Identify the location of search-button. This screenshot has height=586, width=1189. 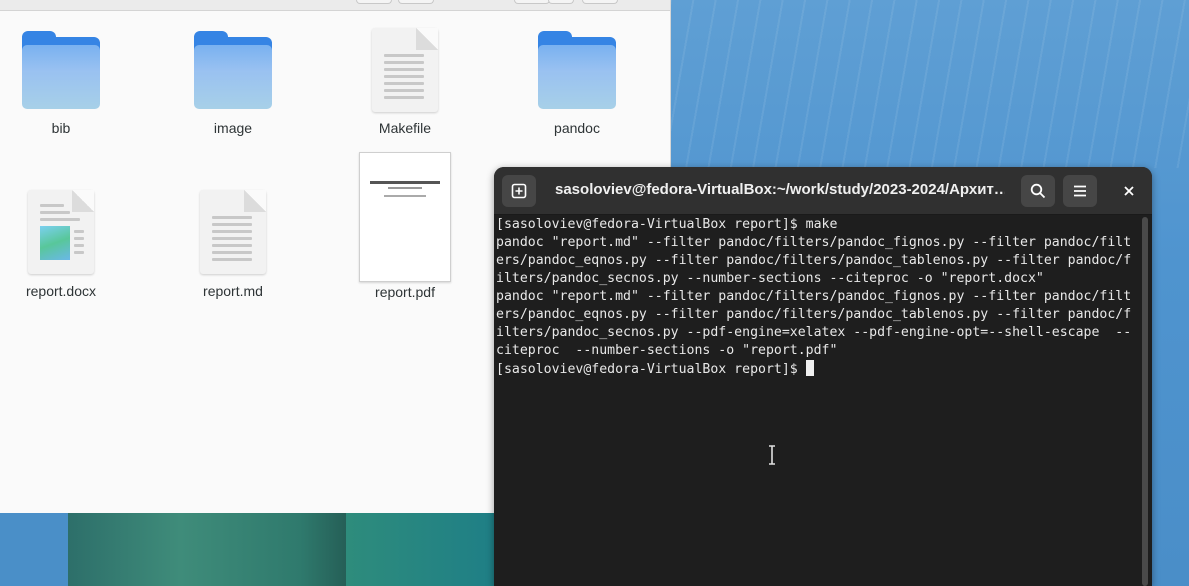
(1038, 191).